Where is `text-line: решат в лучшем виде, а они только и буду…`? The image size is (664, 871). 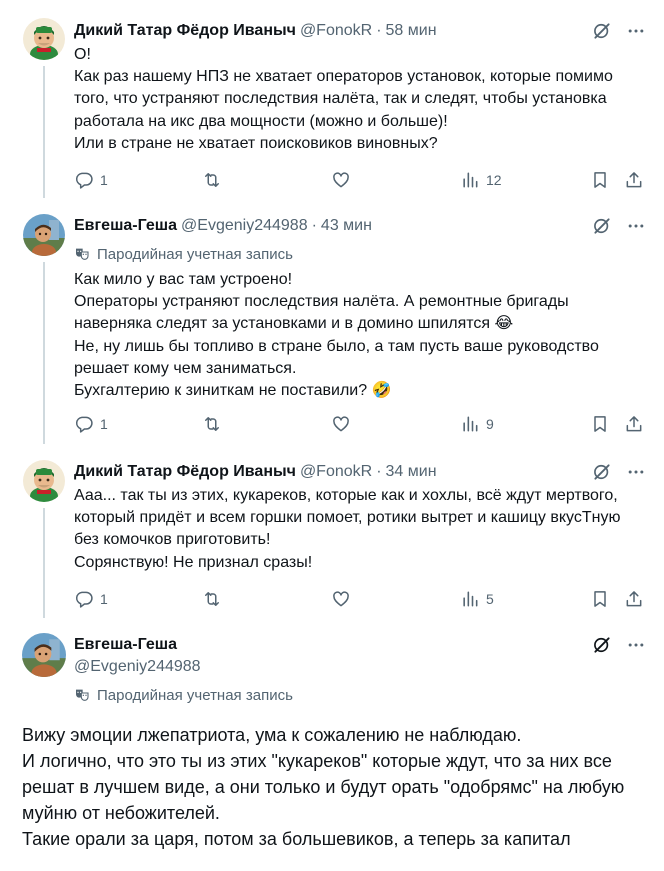 text-line: решат в лучшем виде, а они только и буду… is located at coordinates (323, 787).